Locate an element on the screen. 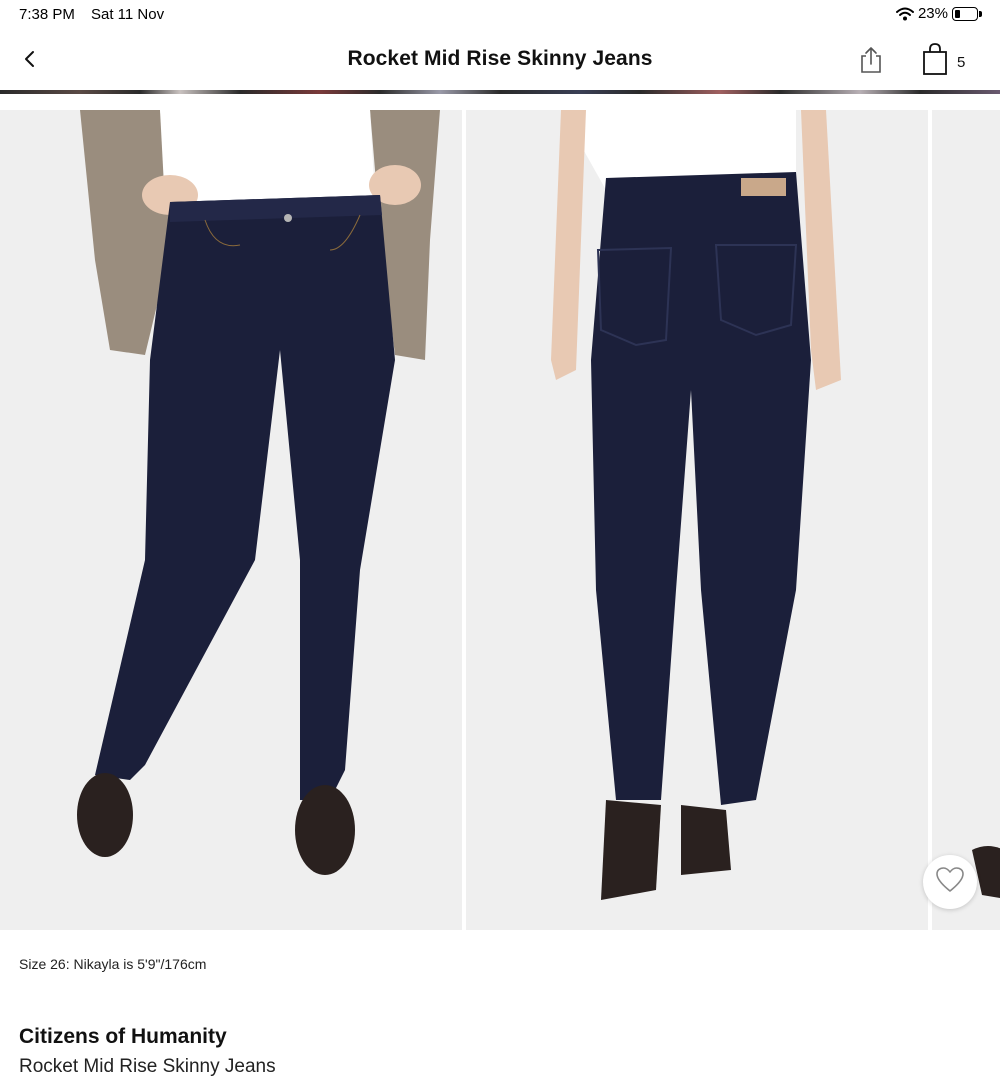  share-icon is located at coordinates (871, 63).